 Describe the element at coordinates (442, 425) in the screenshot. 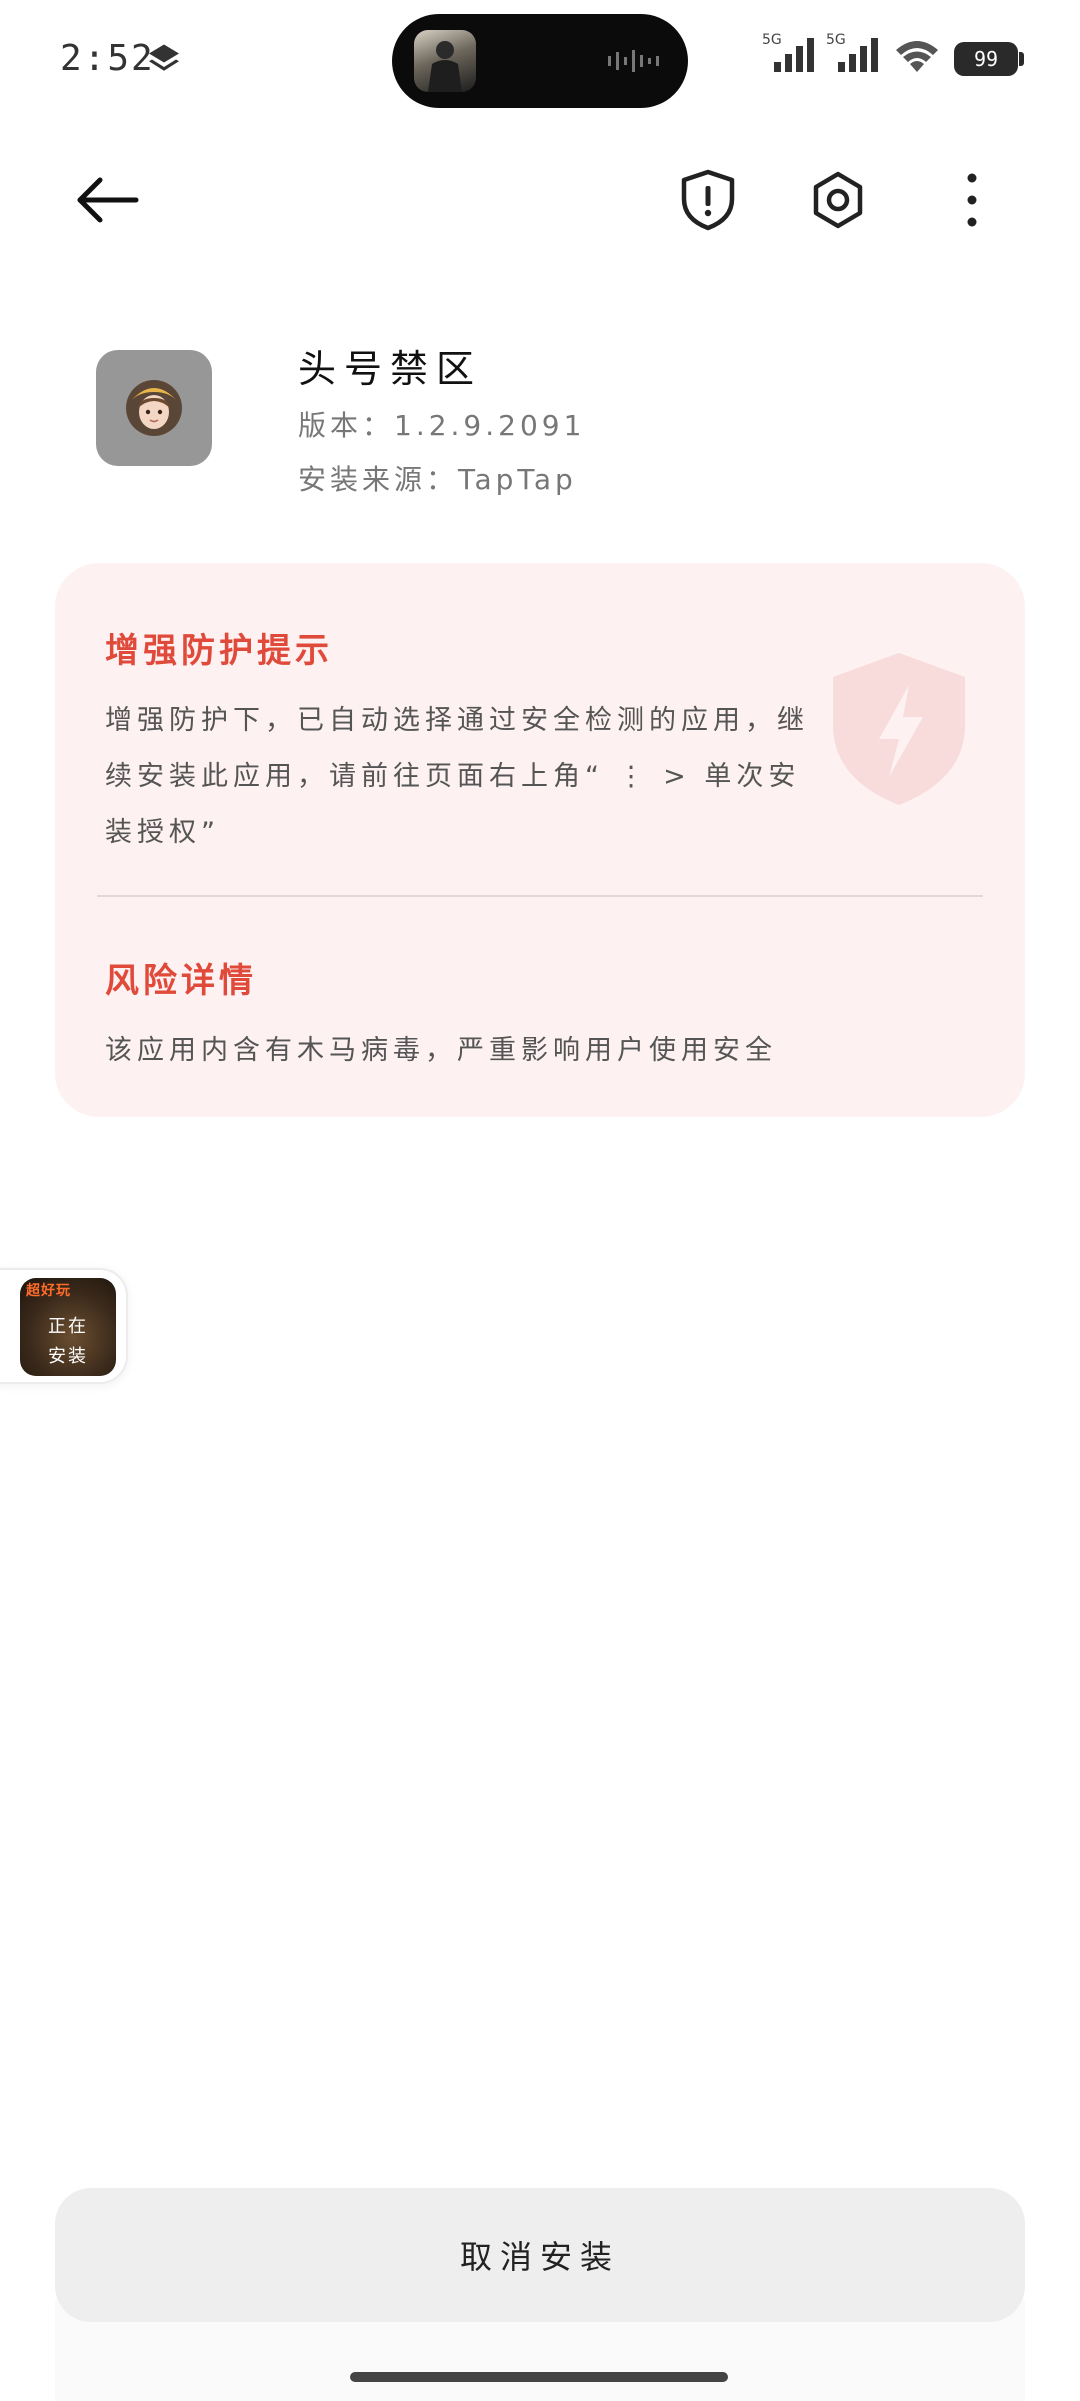

I see `app-version: 版本：1.2.9.2091` at that location.